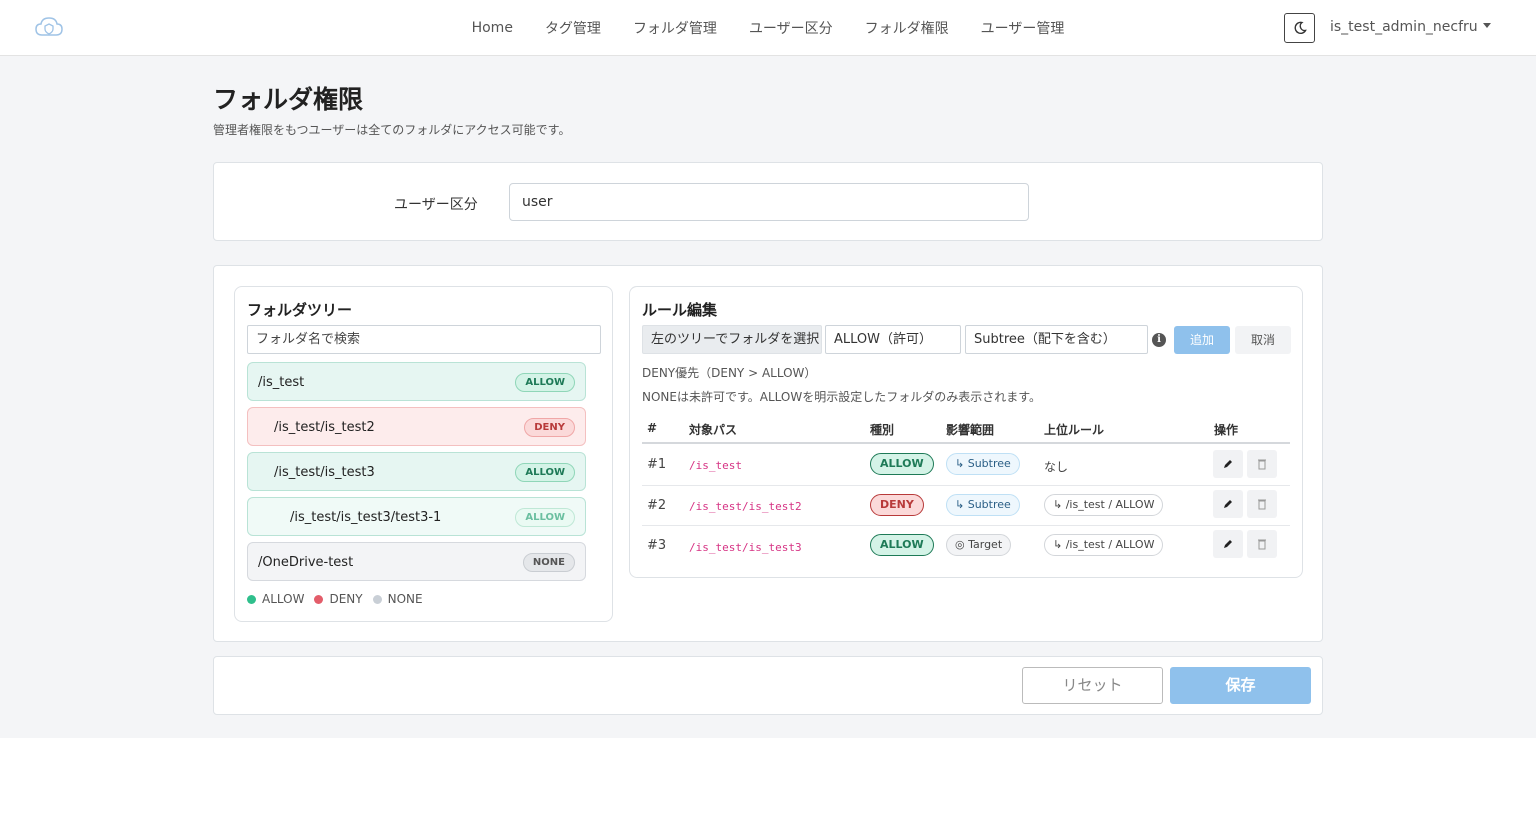  What do you see at coordinates (713, 430) in the screenshot?
I see `col-header-path: 対象パス` at bounding box center [713, 430].